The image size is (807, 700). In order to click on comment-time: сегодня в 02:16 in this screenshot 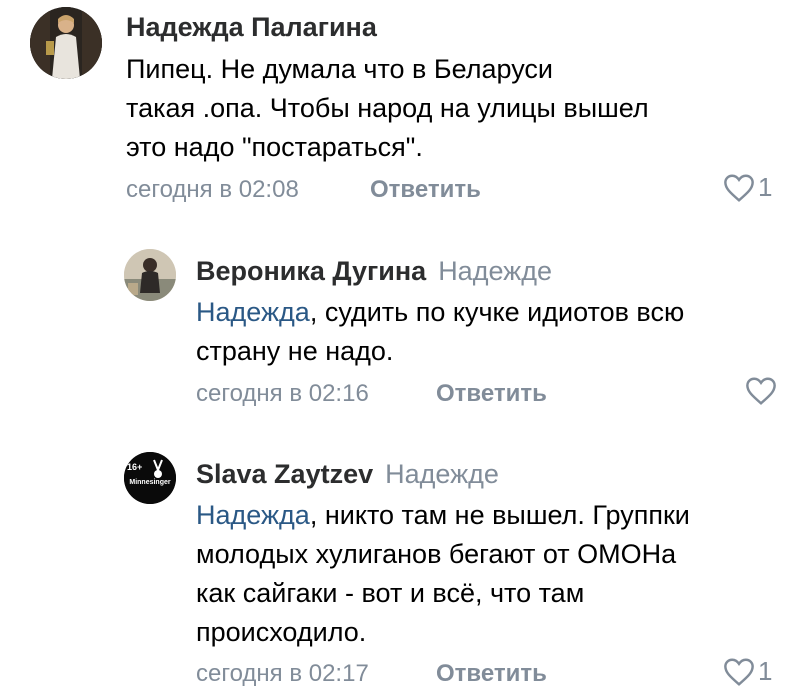, I will do `click(282, 394)`.